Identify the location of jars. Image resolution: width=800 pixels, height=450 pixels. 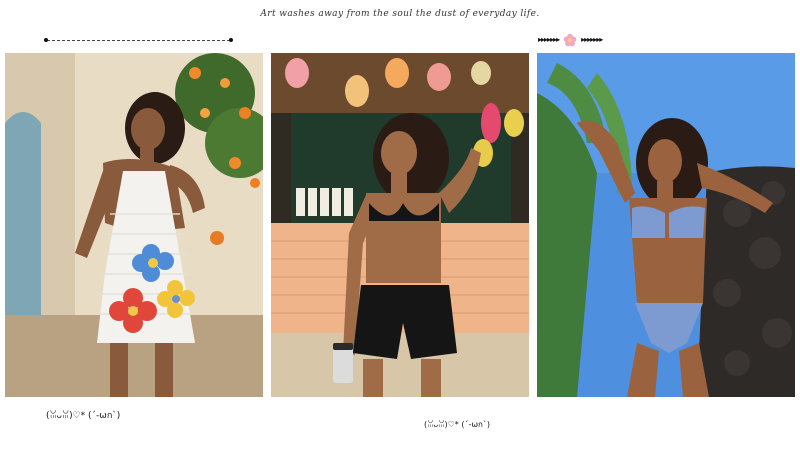
(324, 202).